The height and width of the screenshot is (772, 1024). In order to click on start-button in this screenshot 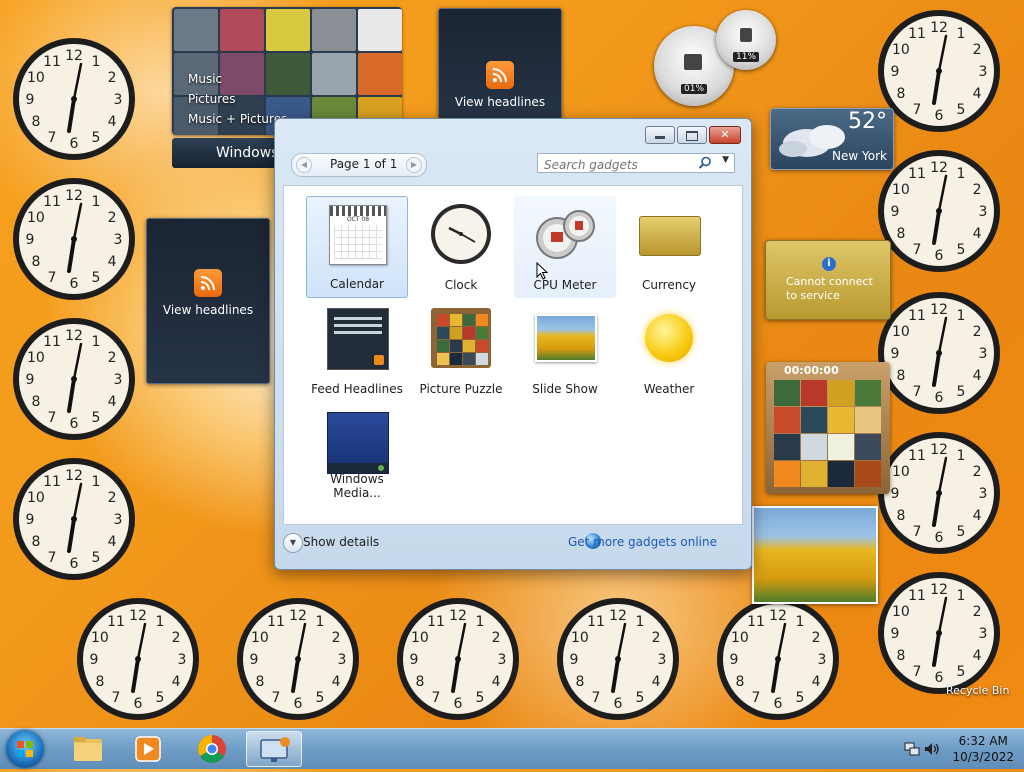, I will do `click(25, 749)`.